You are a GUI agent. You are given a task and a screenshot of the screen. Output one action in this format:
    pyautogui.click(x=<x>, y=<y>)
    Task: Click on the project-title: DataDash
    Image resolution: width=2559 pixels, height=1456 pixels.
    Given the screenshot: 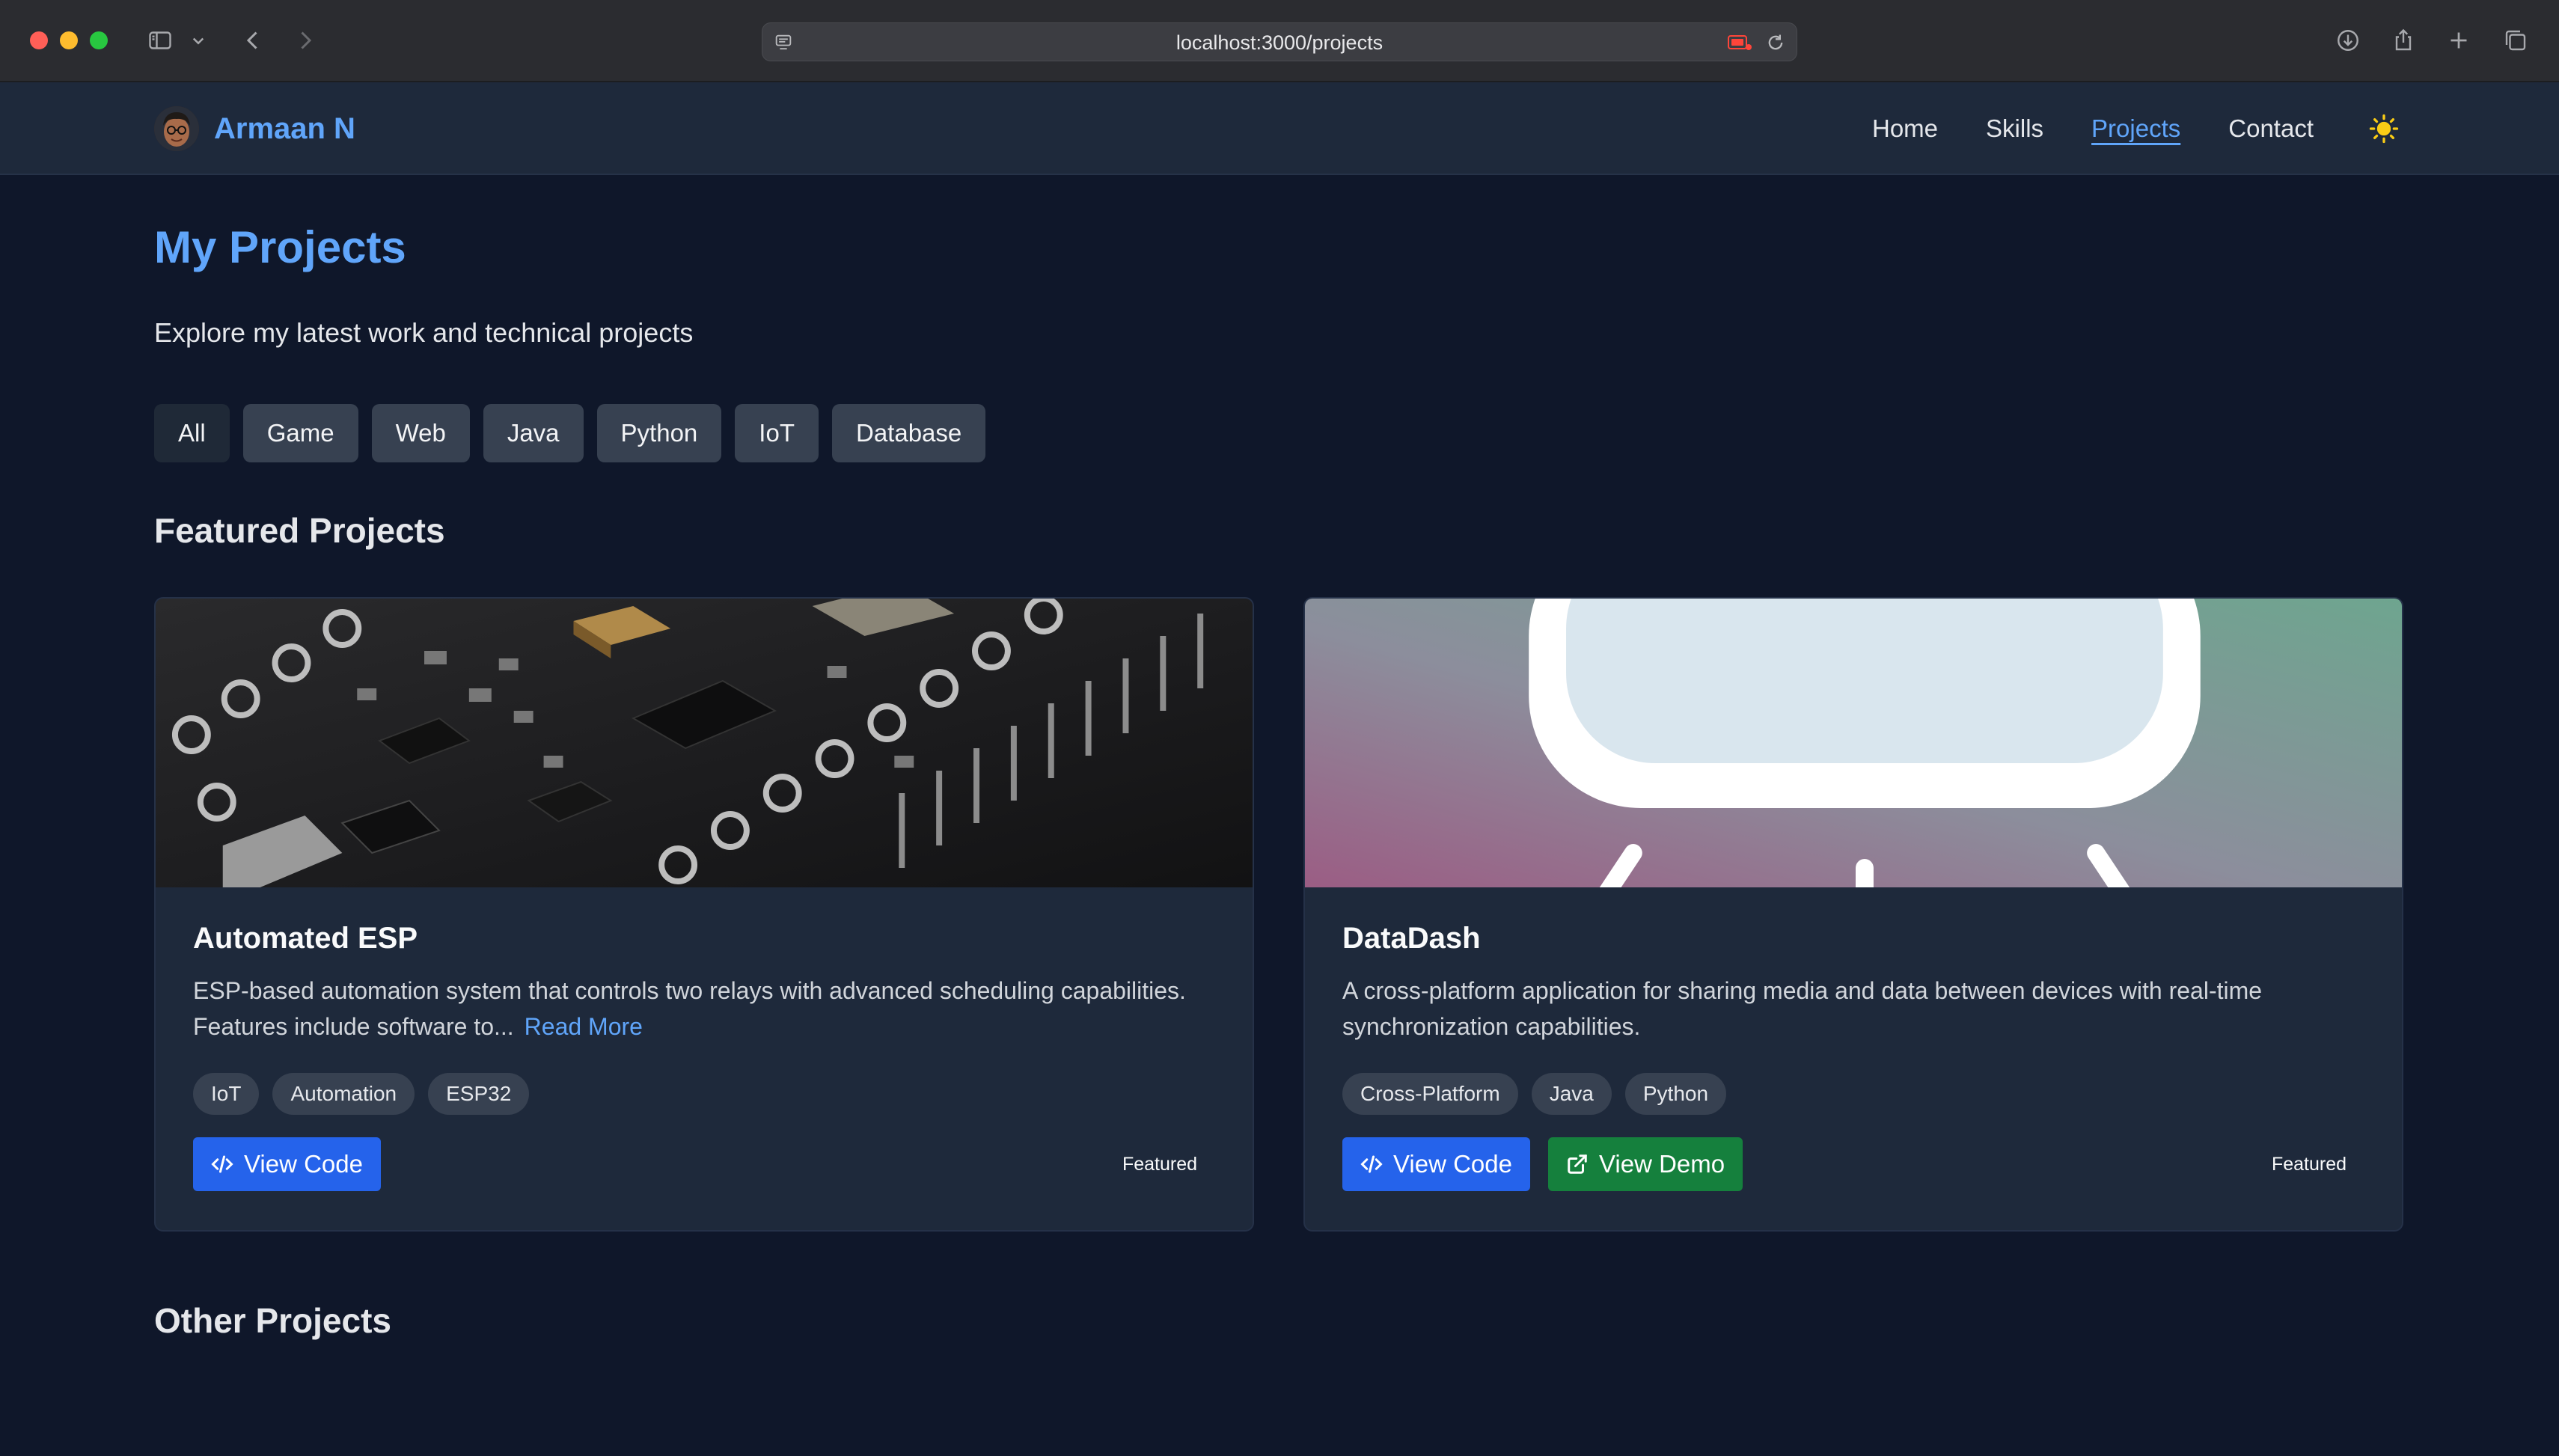 What is the action you would take?
    pyautogui.click(x=1411, y=938)
    